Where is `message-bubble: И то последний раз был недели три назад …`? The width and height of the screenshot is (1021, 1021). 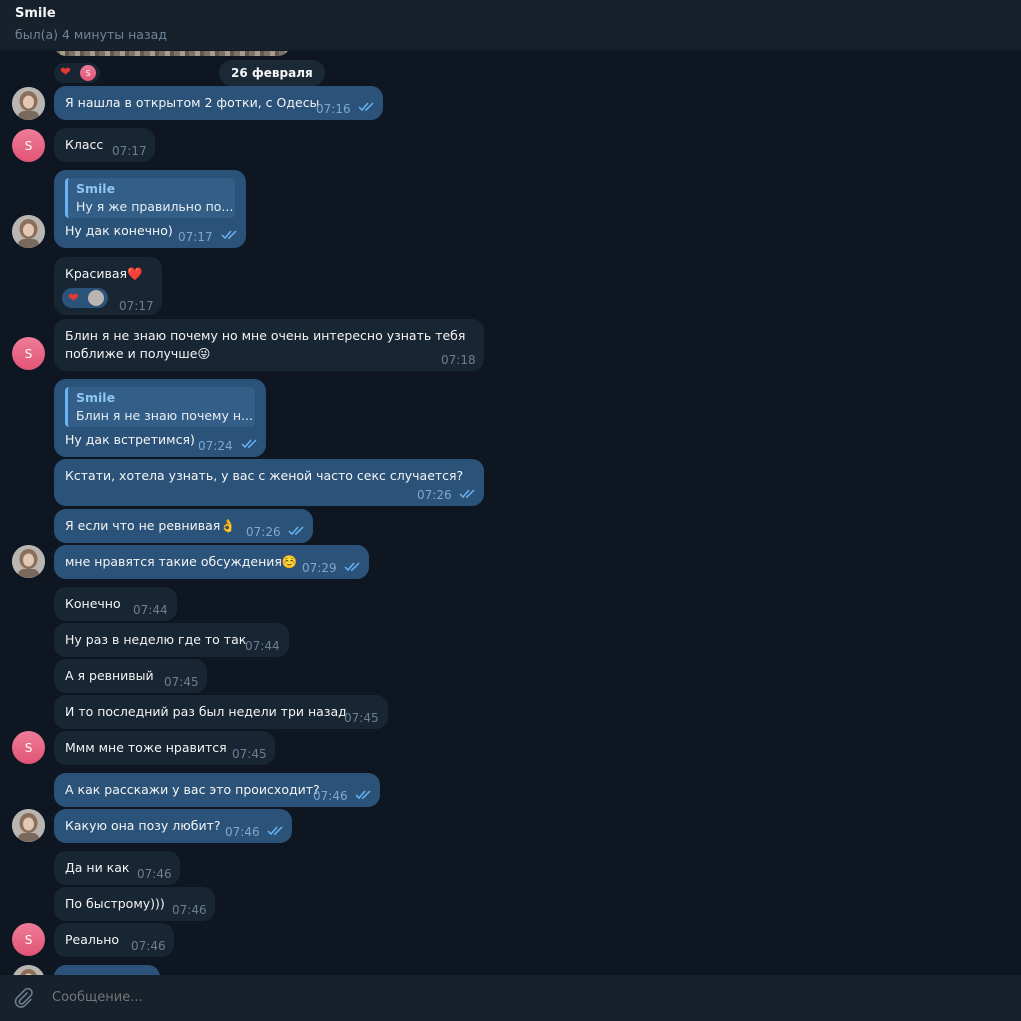
message-bubble: И то последний раз был недели три назад … is located at coordinates (221, 712).